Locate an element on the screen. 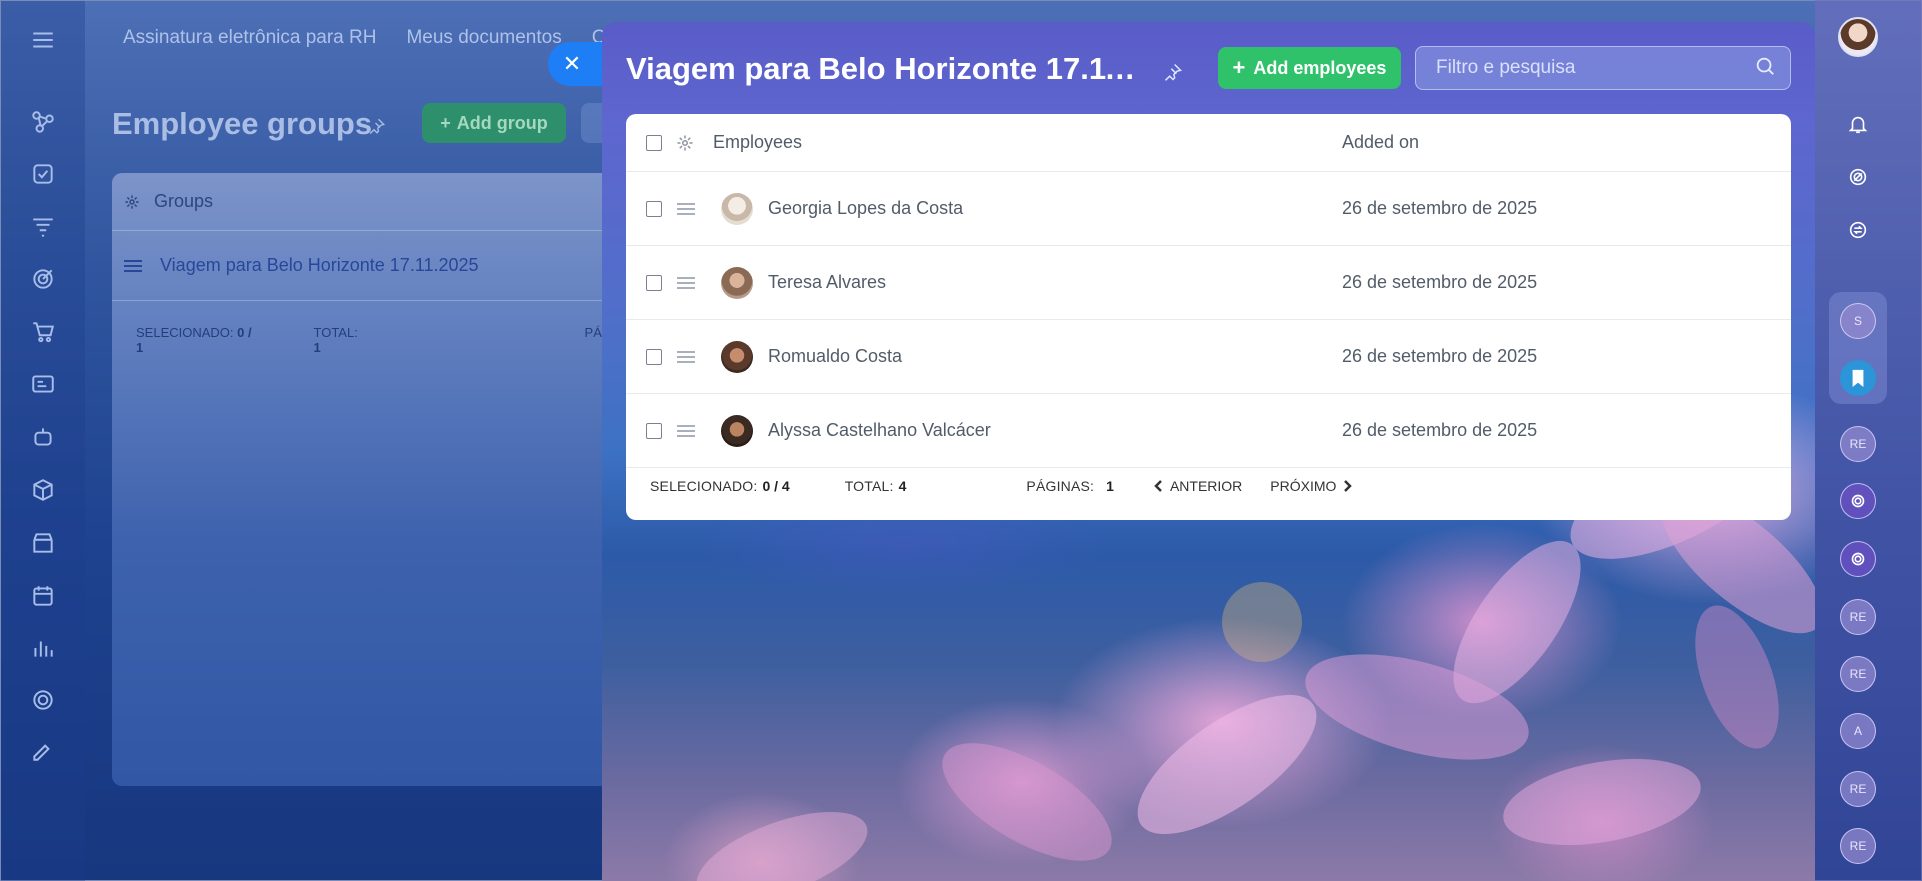 This screenshot has width=1922, height=881. total-counter: TOTAL: 4 is located at coordinates (876, 486).